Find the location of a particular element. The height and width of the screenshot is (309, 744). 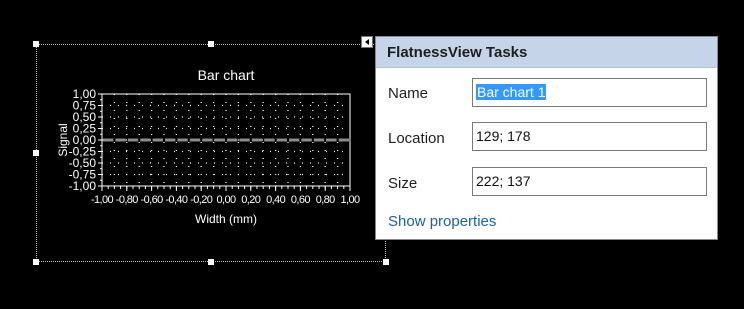

x-axis-title: Width (mm) is located at coordinates (226, 219).